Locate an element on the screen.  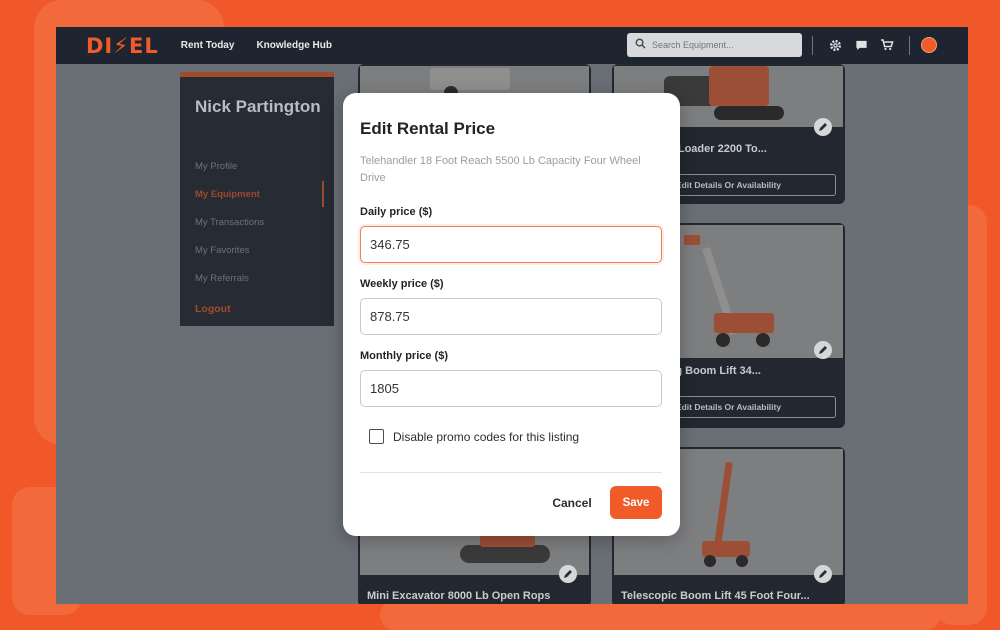
nav-link-rent-today: Rent Today is located at coordinates (208, 45).